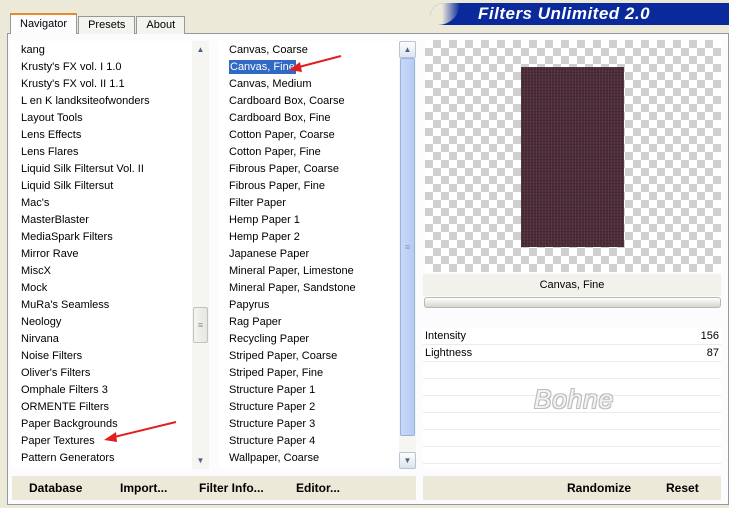  What do you see at coordinates (110, 458) in the screenshot?
I see `category-item: Pattern Generators` at bounding box center [110, 458].